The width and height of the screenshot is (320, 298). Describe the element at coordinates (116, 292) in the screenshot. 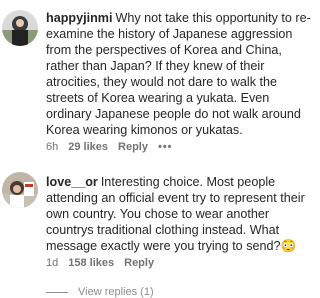

I see `view-replies-label: View replies (1)` at that location.